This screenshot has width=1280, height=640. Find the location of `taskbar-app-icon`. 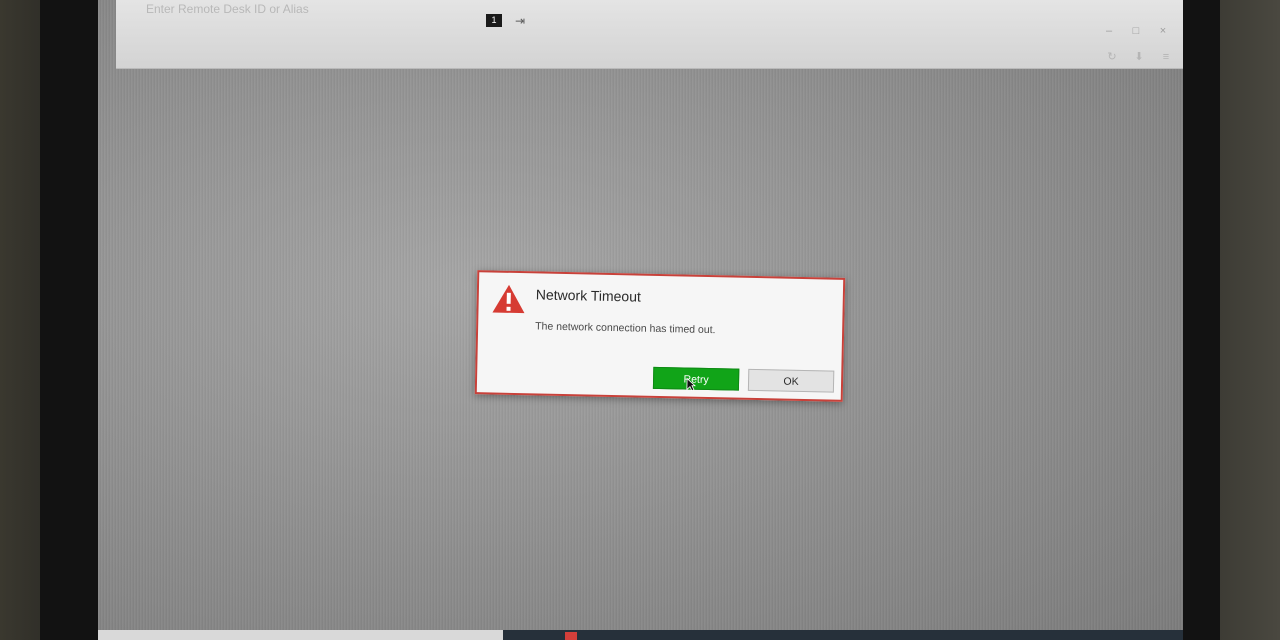

taskbar-app-icon is located at coordinates (571, 636).